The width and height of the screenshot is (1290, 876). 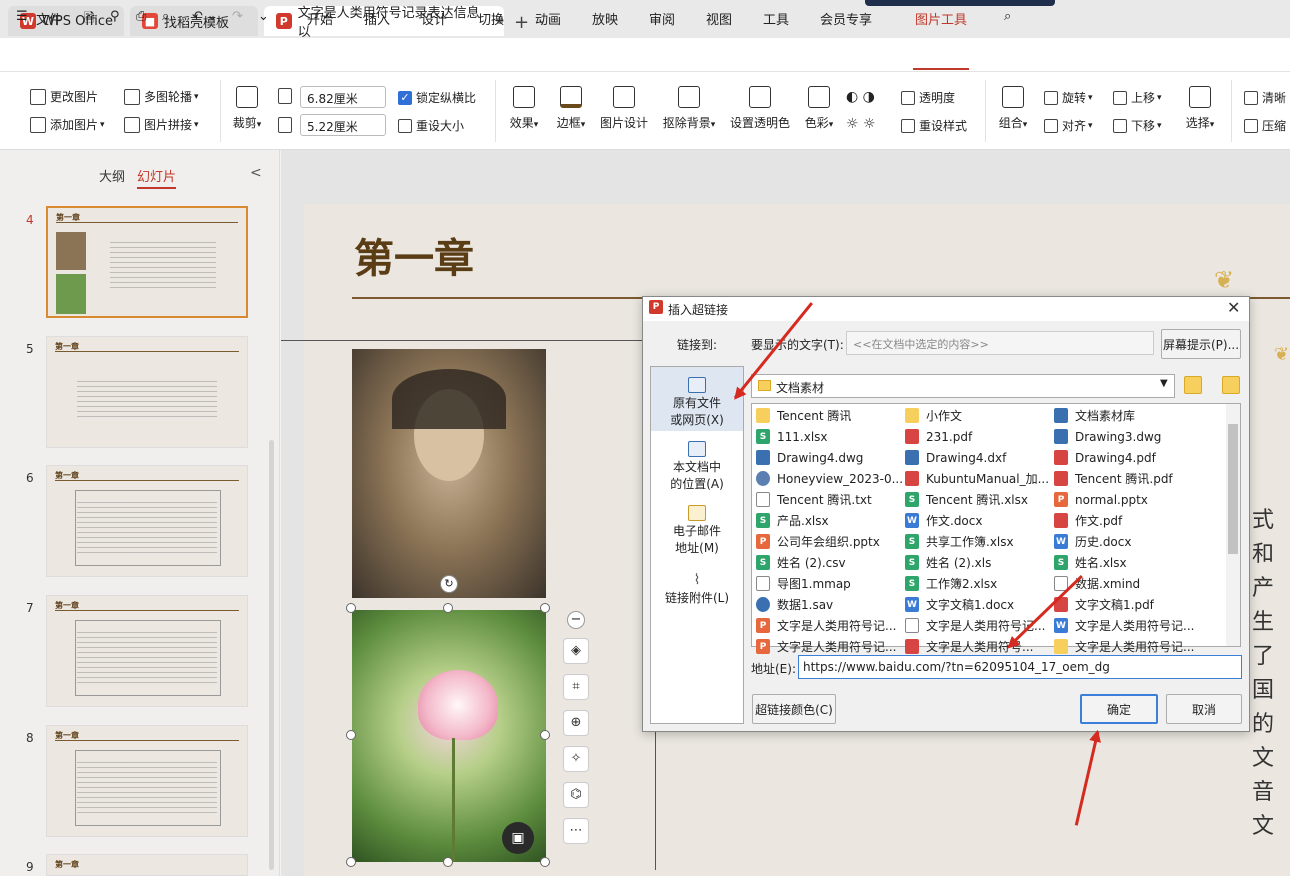 What do you see at coordinates (161, 124) in the screenshot?
I see `picture-stitch-button: 图片拼接 ▾` at bounding box center [161, 124].